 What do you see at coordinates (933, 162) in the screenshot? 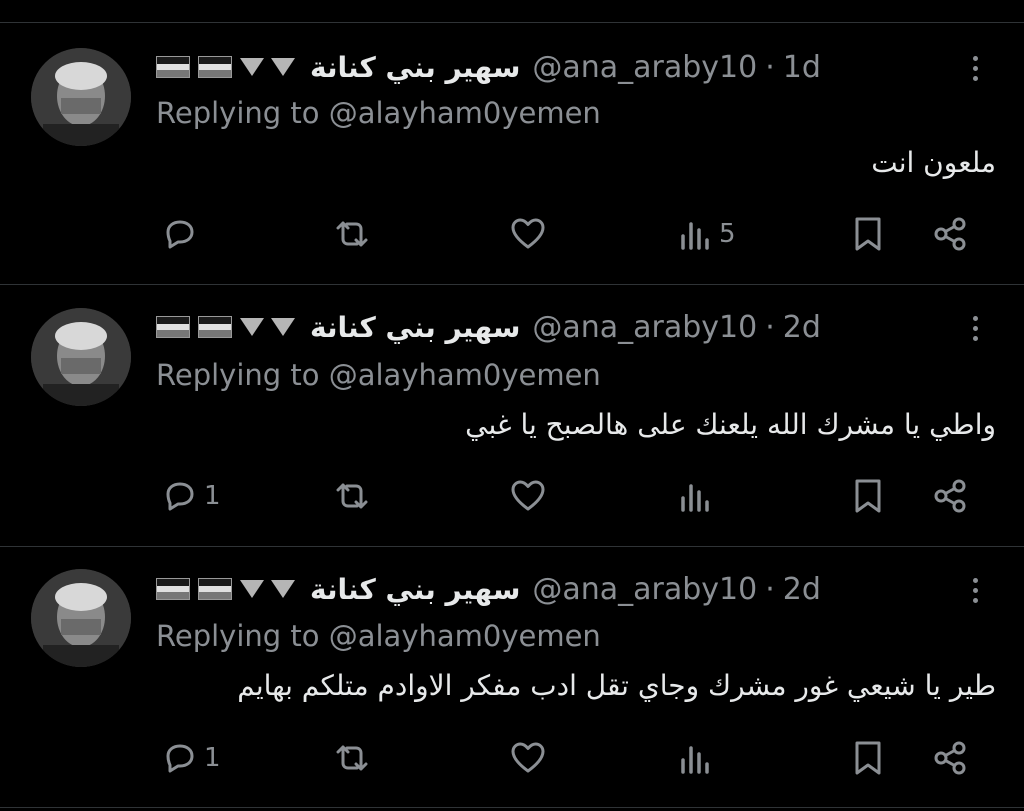
I see `tweet-text: ملعون انت` at bounding box center [933, 162].